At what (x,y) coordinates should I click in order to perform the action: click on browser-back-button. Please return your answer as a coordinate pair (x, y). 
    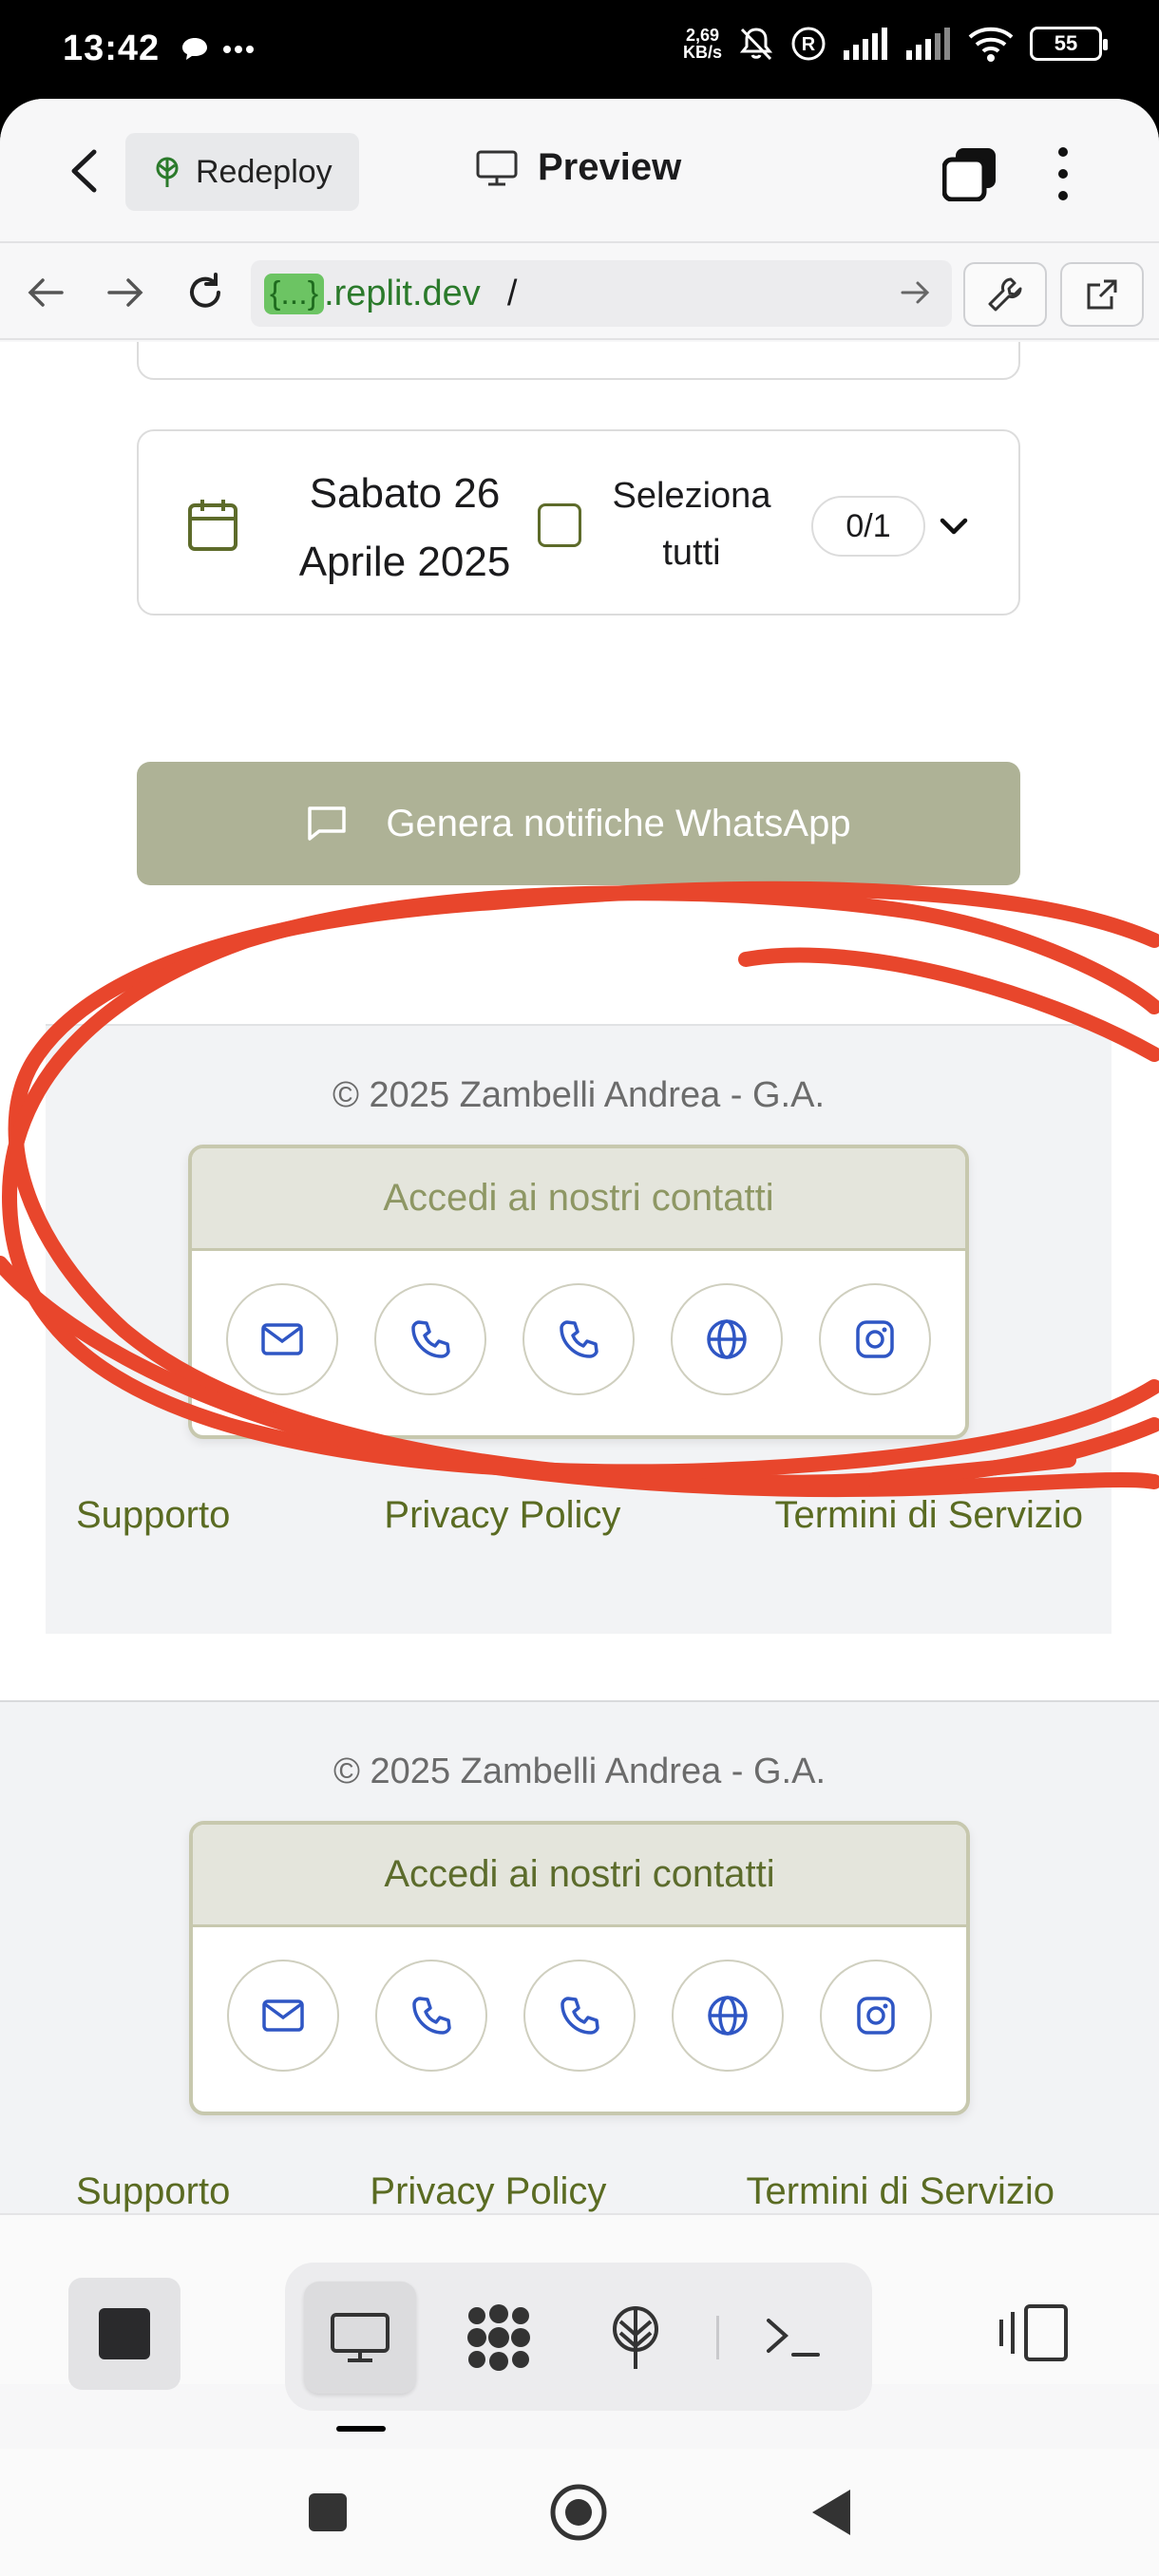
    Looking at the image, I should click on (45, 292).